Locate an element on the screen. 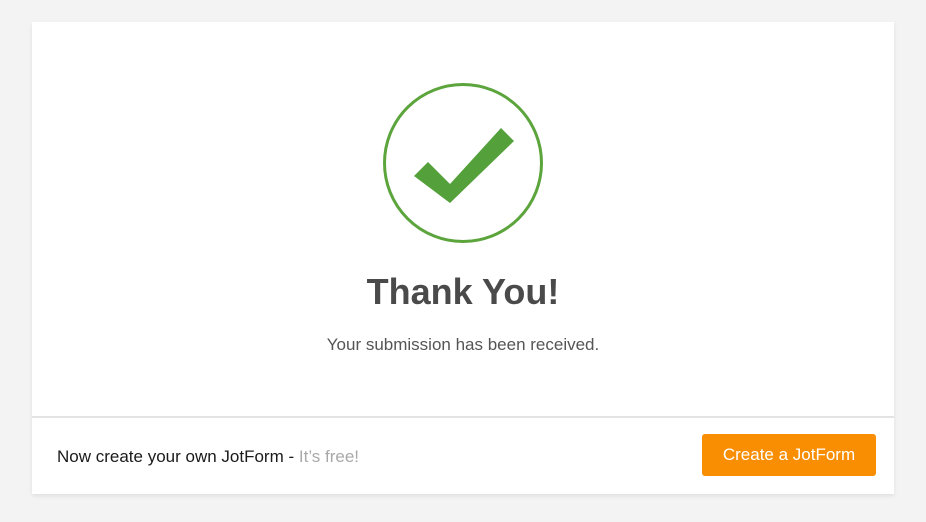  submission-message: Your submission has been received. is located at coordinates (463, 344).